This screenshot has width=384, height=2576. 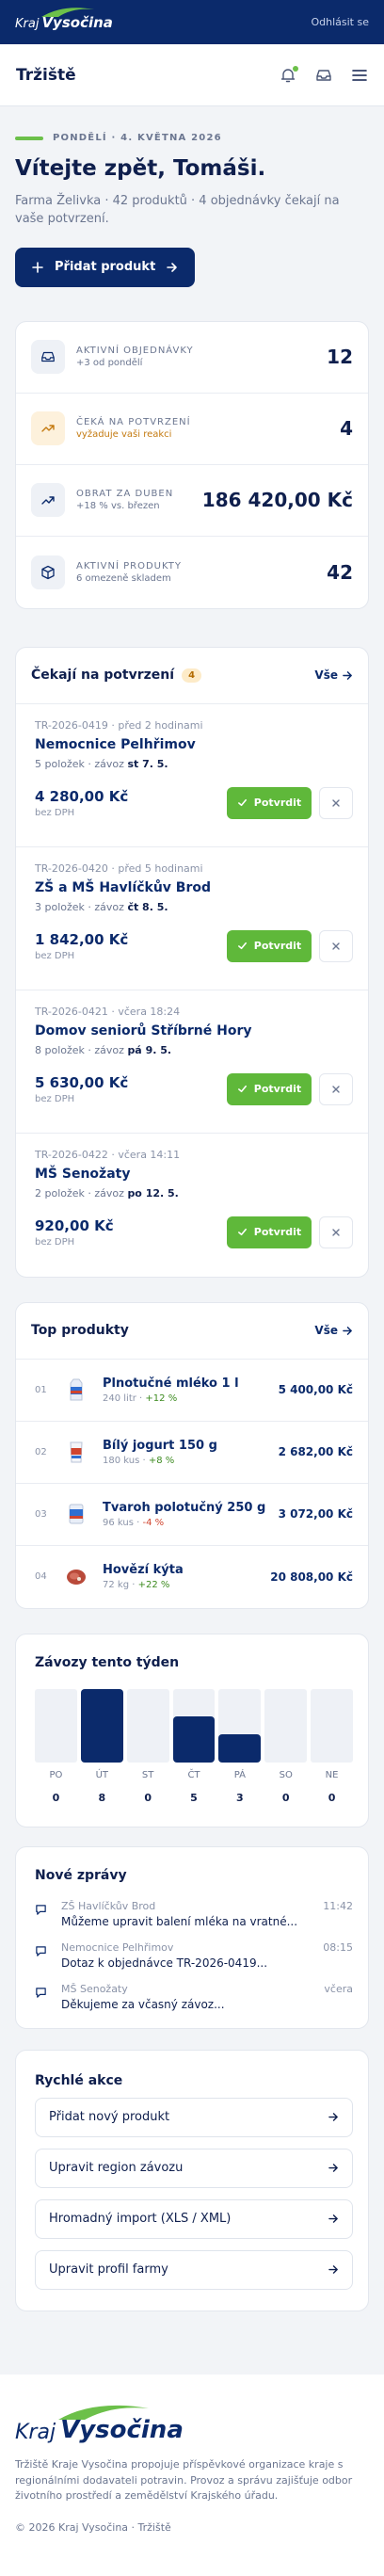 I want to click on quick-actions-title: Rychlé akce, so click(x=79, y=2080).